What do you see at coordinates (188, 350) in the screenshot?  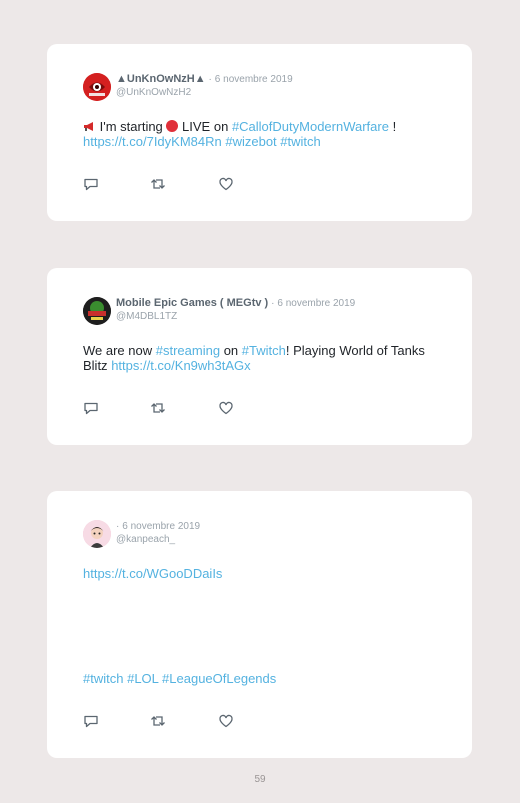 I see `hashtag-link: #streaming` at bounding box center [188, 350].